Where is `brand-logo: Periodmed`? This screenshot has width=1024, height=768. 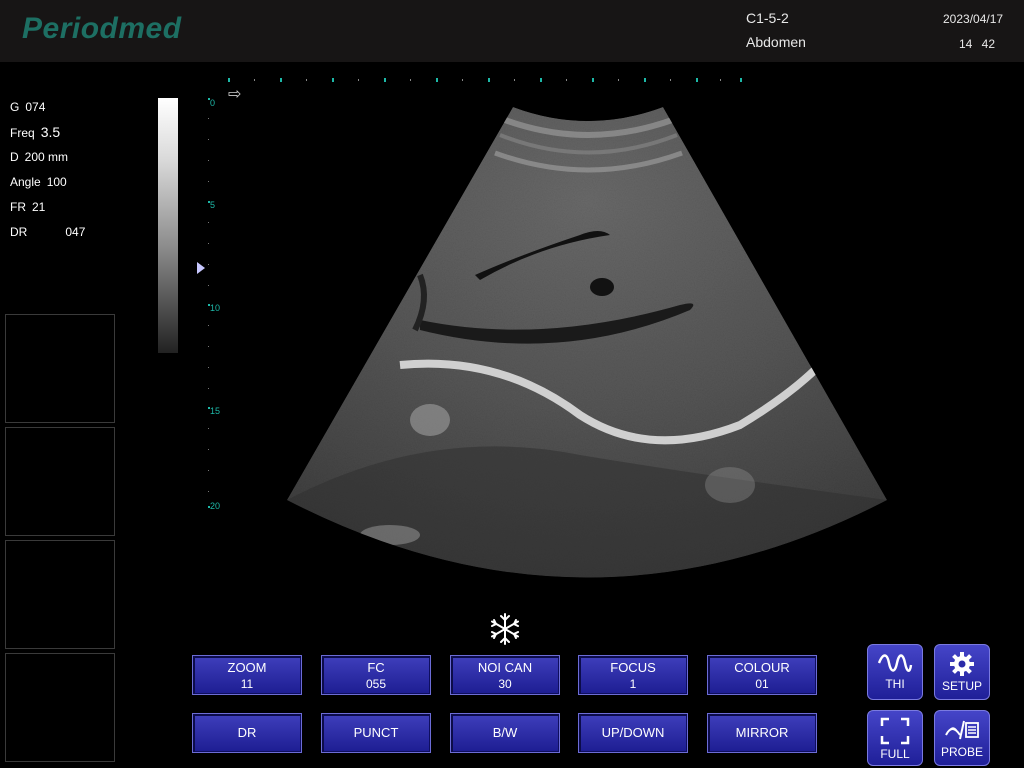 brand-logo: Periodmed is located at coordinates (102, 28).